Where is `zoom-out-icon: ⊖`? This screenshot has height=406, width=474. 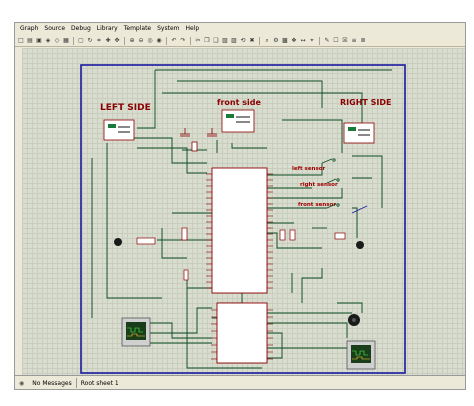 zoom-out-icon: ⊖ is located at coordinates (141, 41).